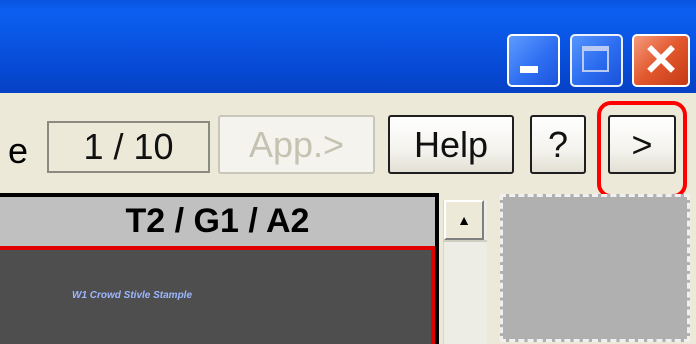  I want to click on next-button-highlight, so click(642, 149).